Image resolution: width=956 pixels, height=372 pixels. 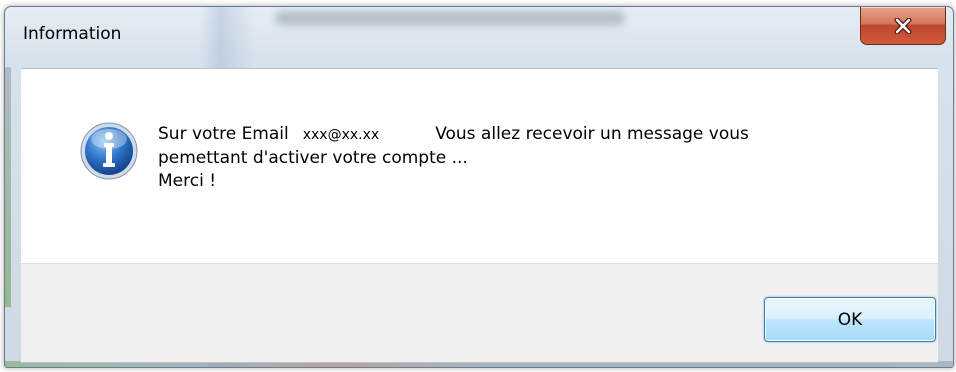 I want to click on close-button, so click(x=903, y=26).